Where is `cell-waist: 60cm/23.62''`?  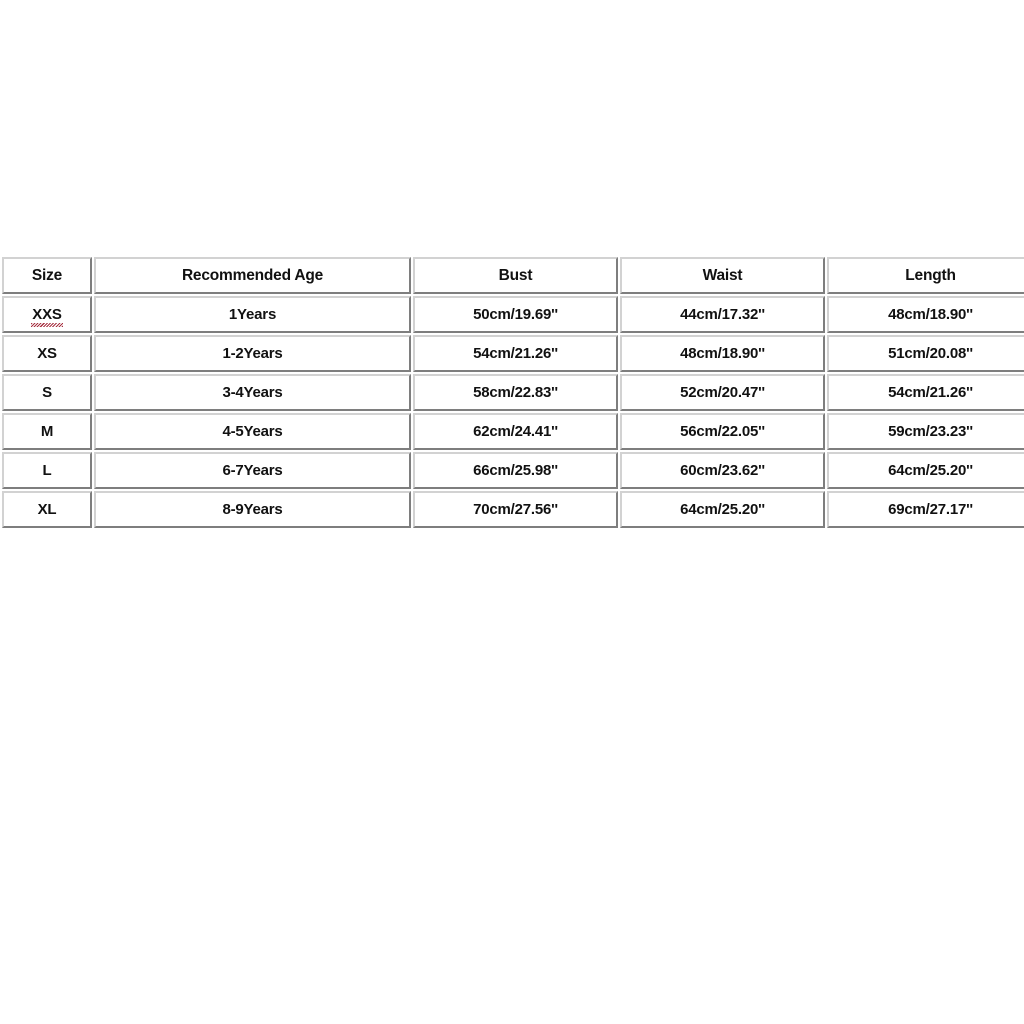 cell-waist: 60cm/23.62'' is located at coordinates (722, 470).